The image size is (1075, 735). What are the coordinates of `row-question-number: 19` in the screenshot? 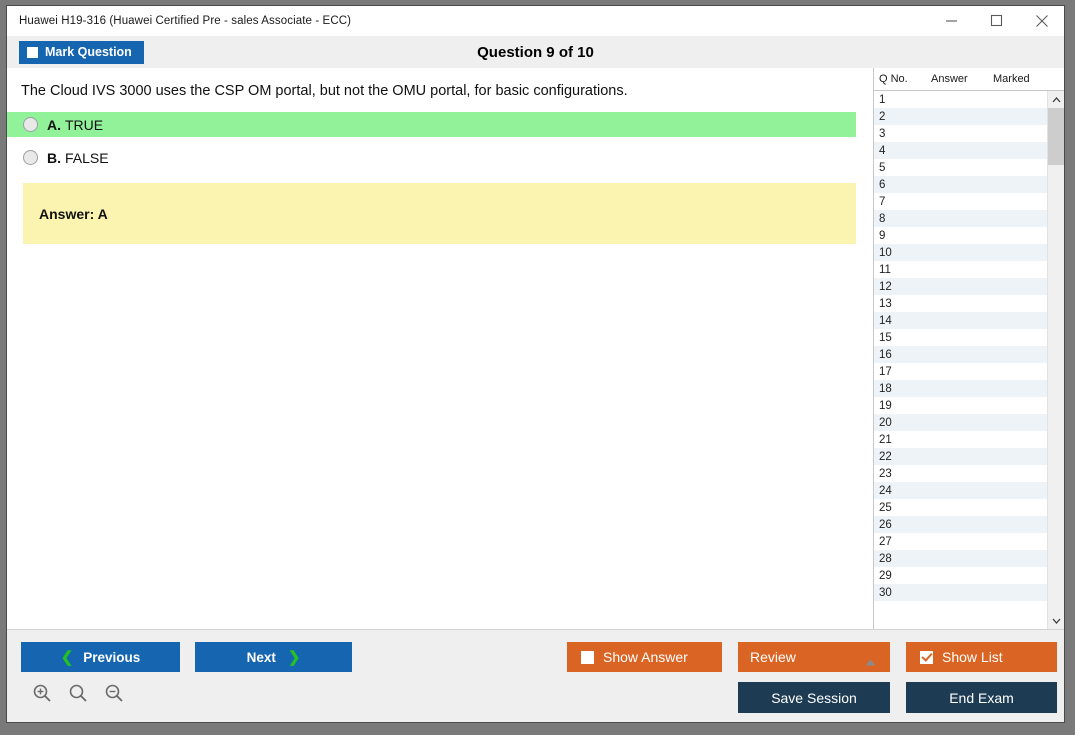 It's located at (885, 405).